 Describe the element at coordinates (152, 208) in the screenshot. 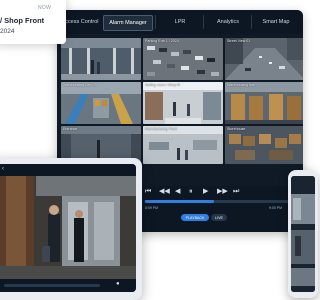

I see `time-left: 8:59 PM` at that location.